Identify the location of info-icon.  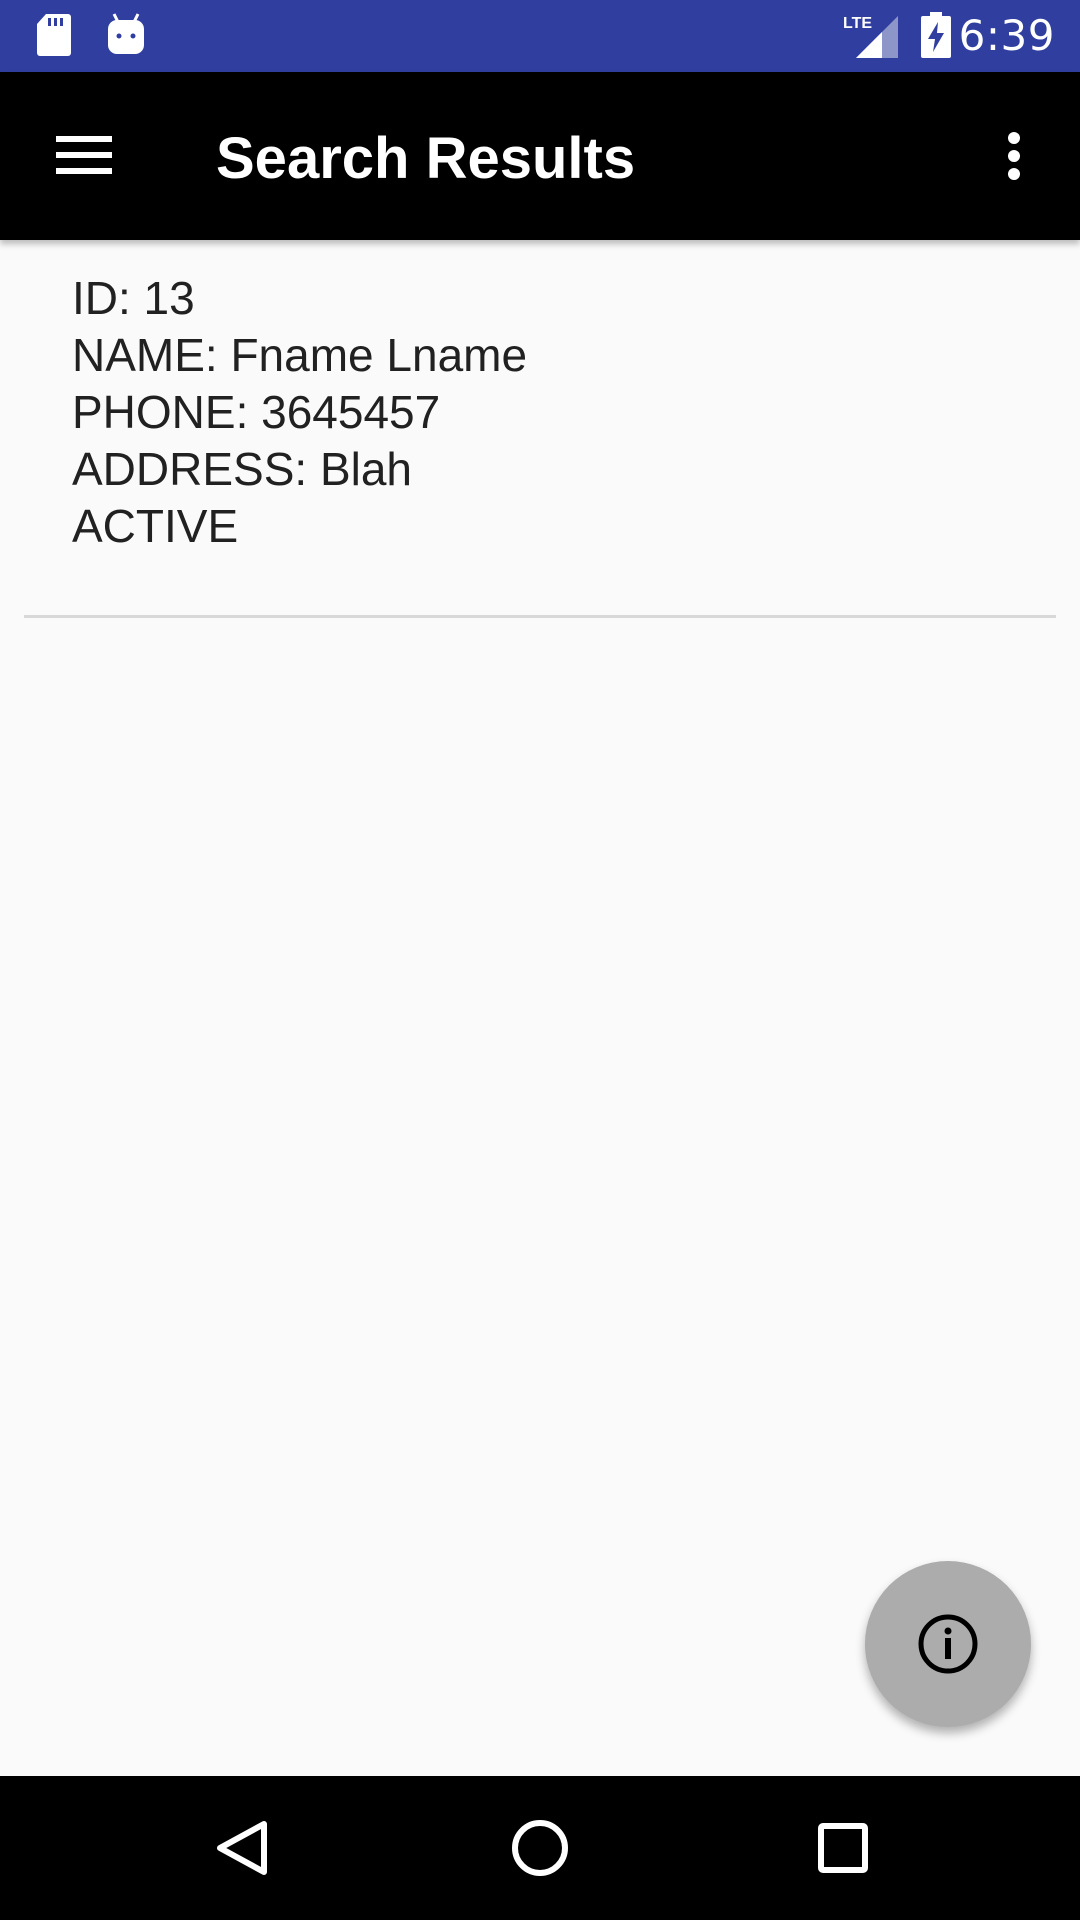
(948, 1644).